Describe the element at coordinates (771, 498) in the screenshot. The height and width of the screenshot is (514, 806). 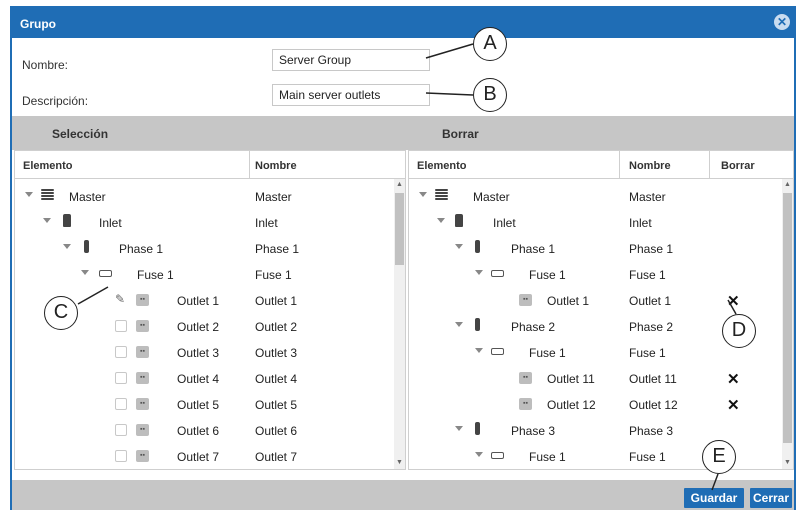
I see `close-button: Cerrar` at that location.